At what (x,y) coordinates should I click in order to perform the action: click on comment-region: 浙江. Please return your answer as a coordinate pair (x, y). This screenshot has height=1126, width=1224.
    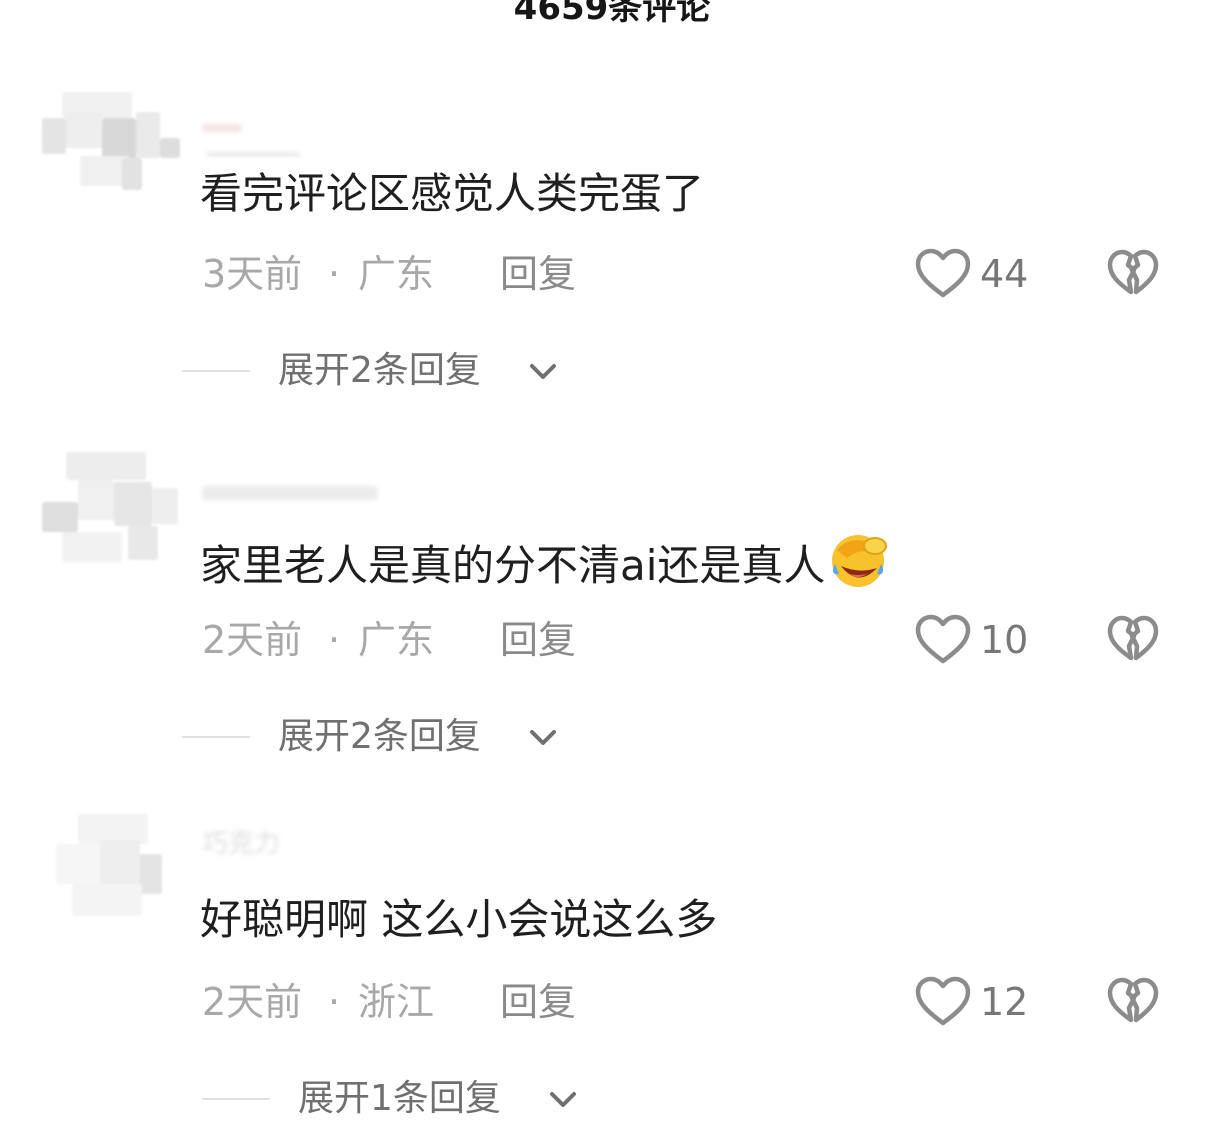
    Looking at the image, I should click on (396, 1002).